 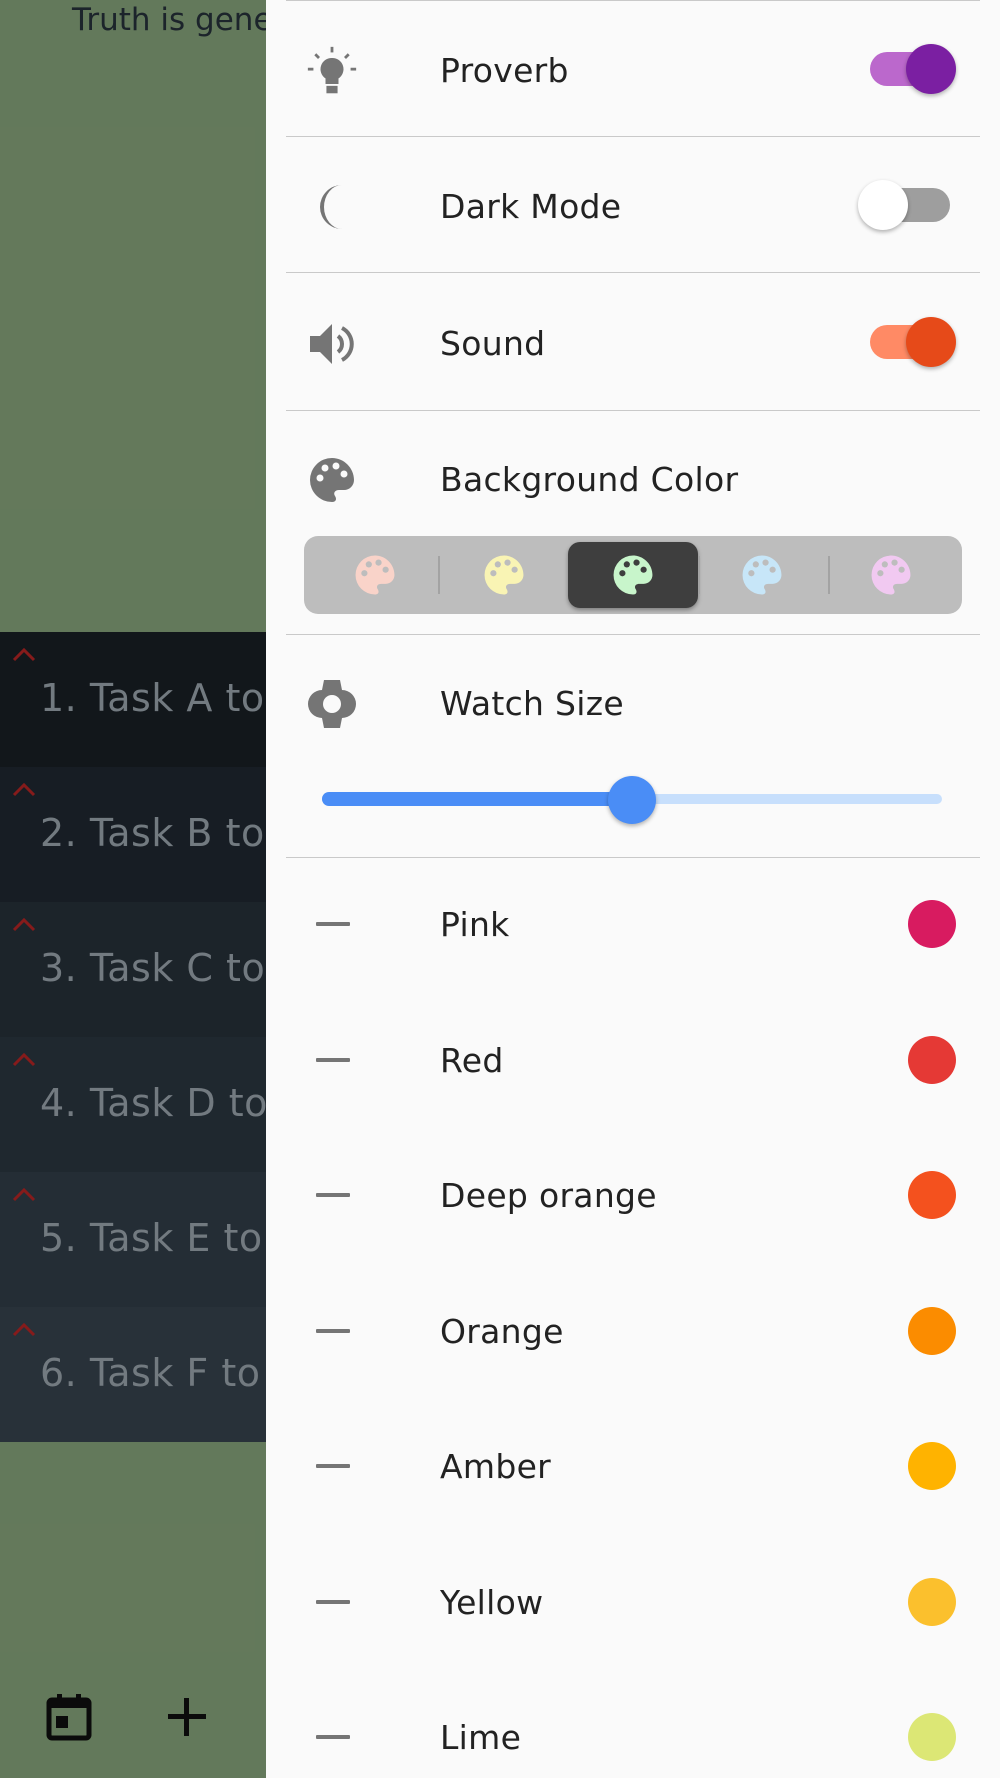 I want to click on background-color-label: Background Color, so click(x=589, y=479).